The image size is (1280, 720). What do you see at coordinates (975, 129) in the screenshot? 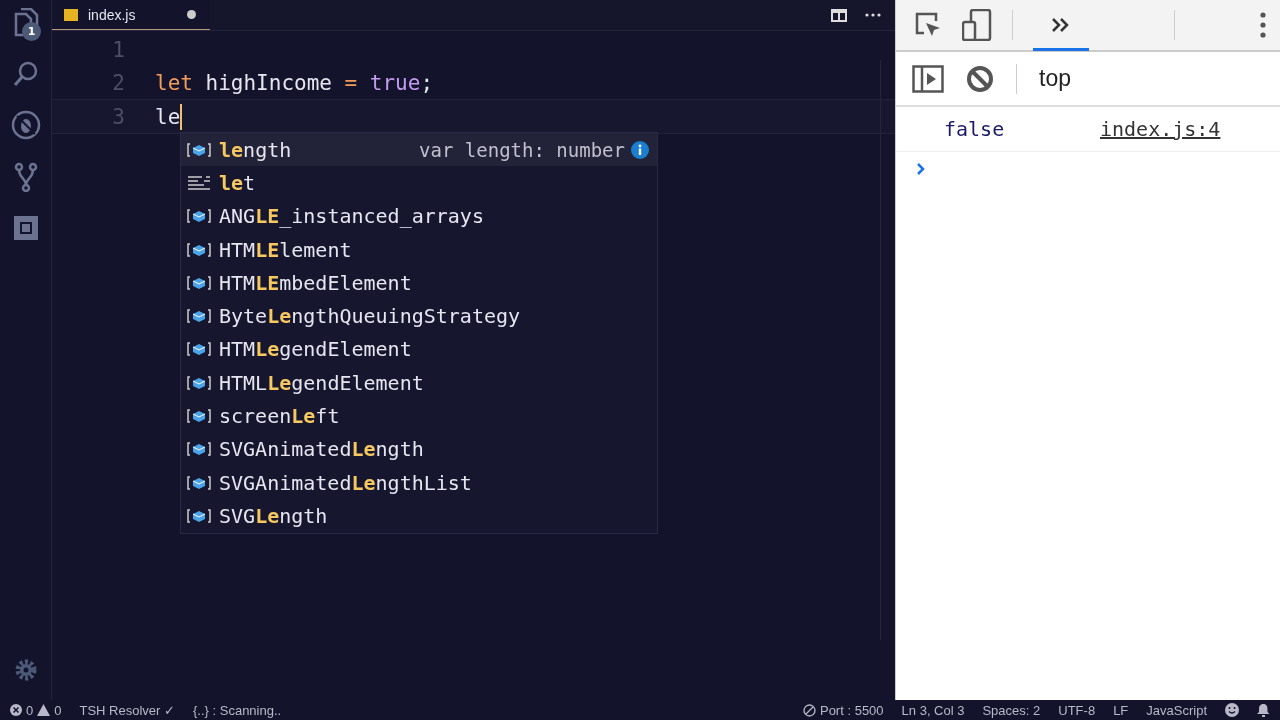
I see `console-value: false` at bounding box center [975, 129].